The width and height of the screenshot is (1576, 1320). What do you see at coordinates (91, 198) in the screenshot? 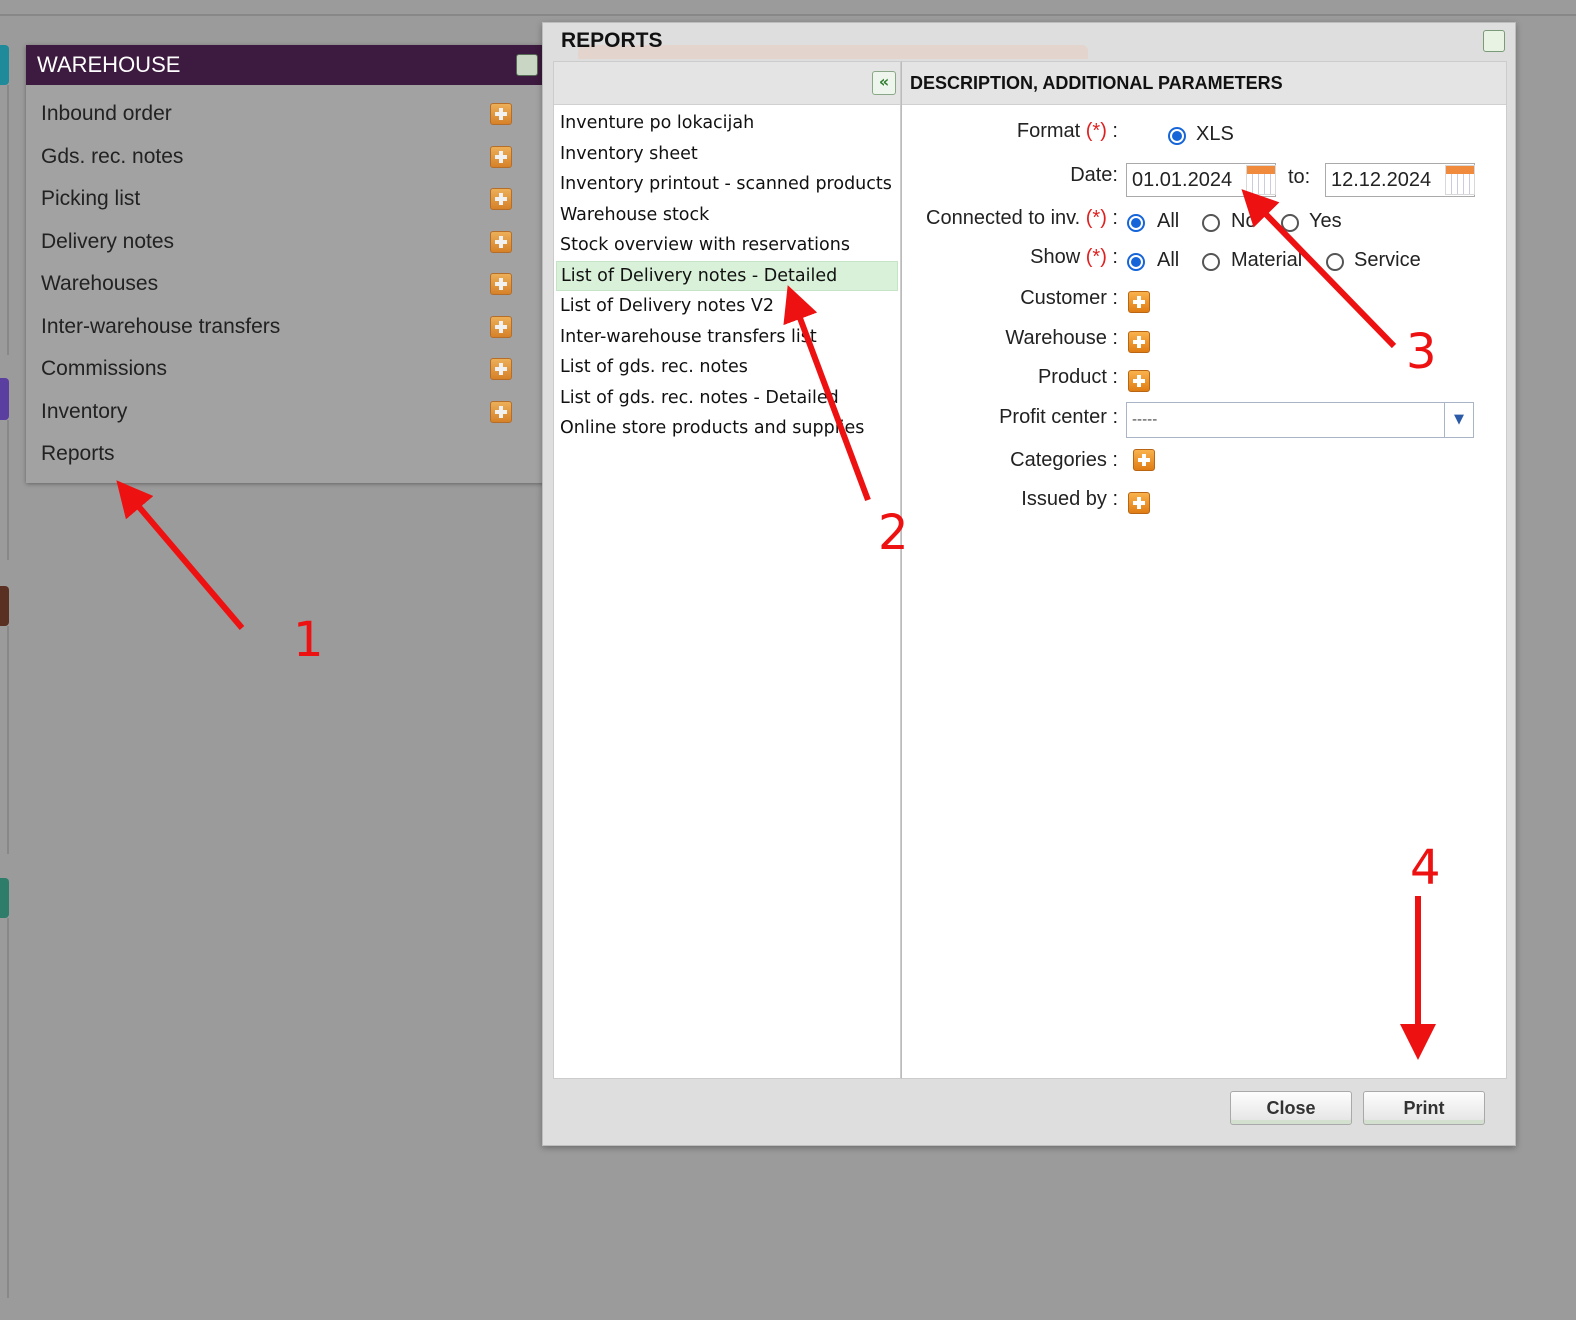
I see `menu-item-label: Picking list` at bounding box center [91, 198].